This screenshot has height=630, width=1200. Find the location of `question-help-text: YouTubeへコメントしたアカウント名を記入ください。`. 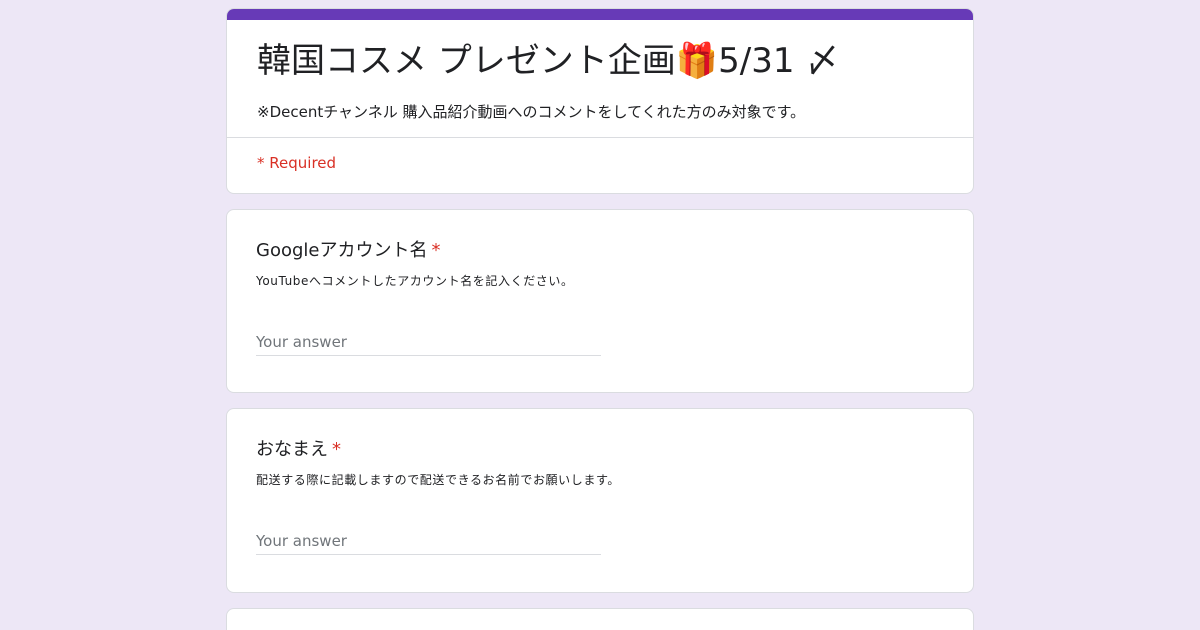

question-help-text: YouTubeへコメントしたアカウント名を記入ください。 is located at coordinates (415, 281).